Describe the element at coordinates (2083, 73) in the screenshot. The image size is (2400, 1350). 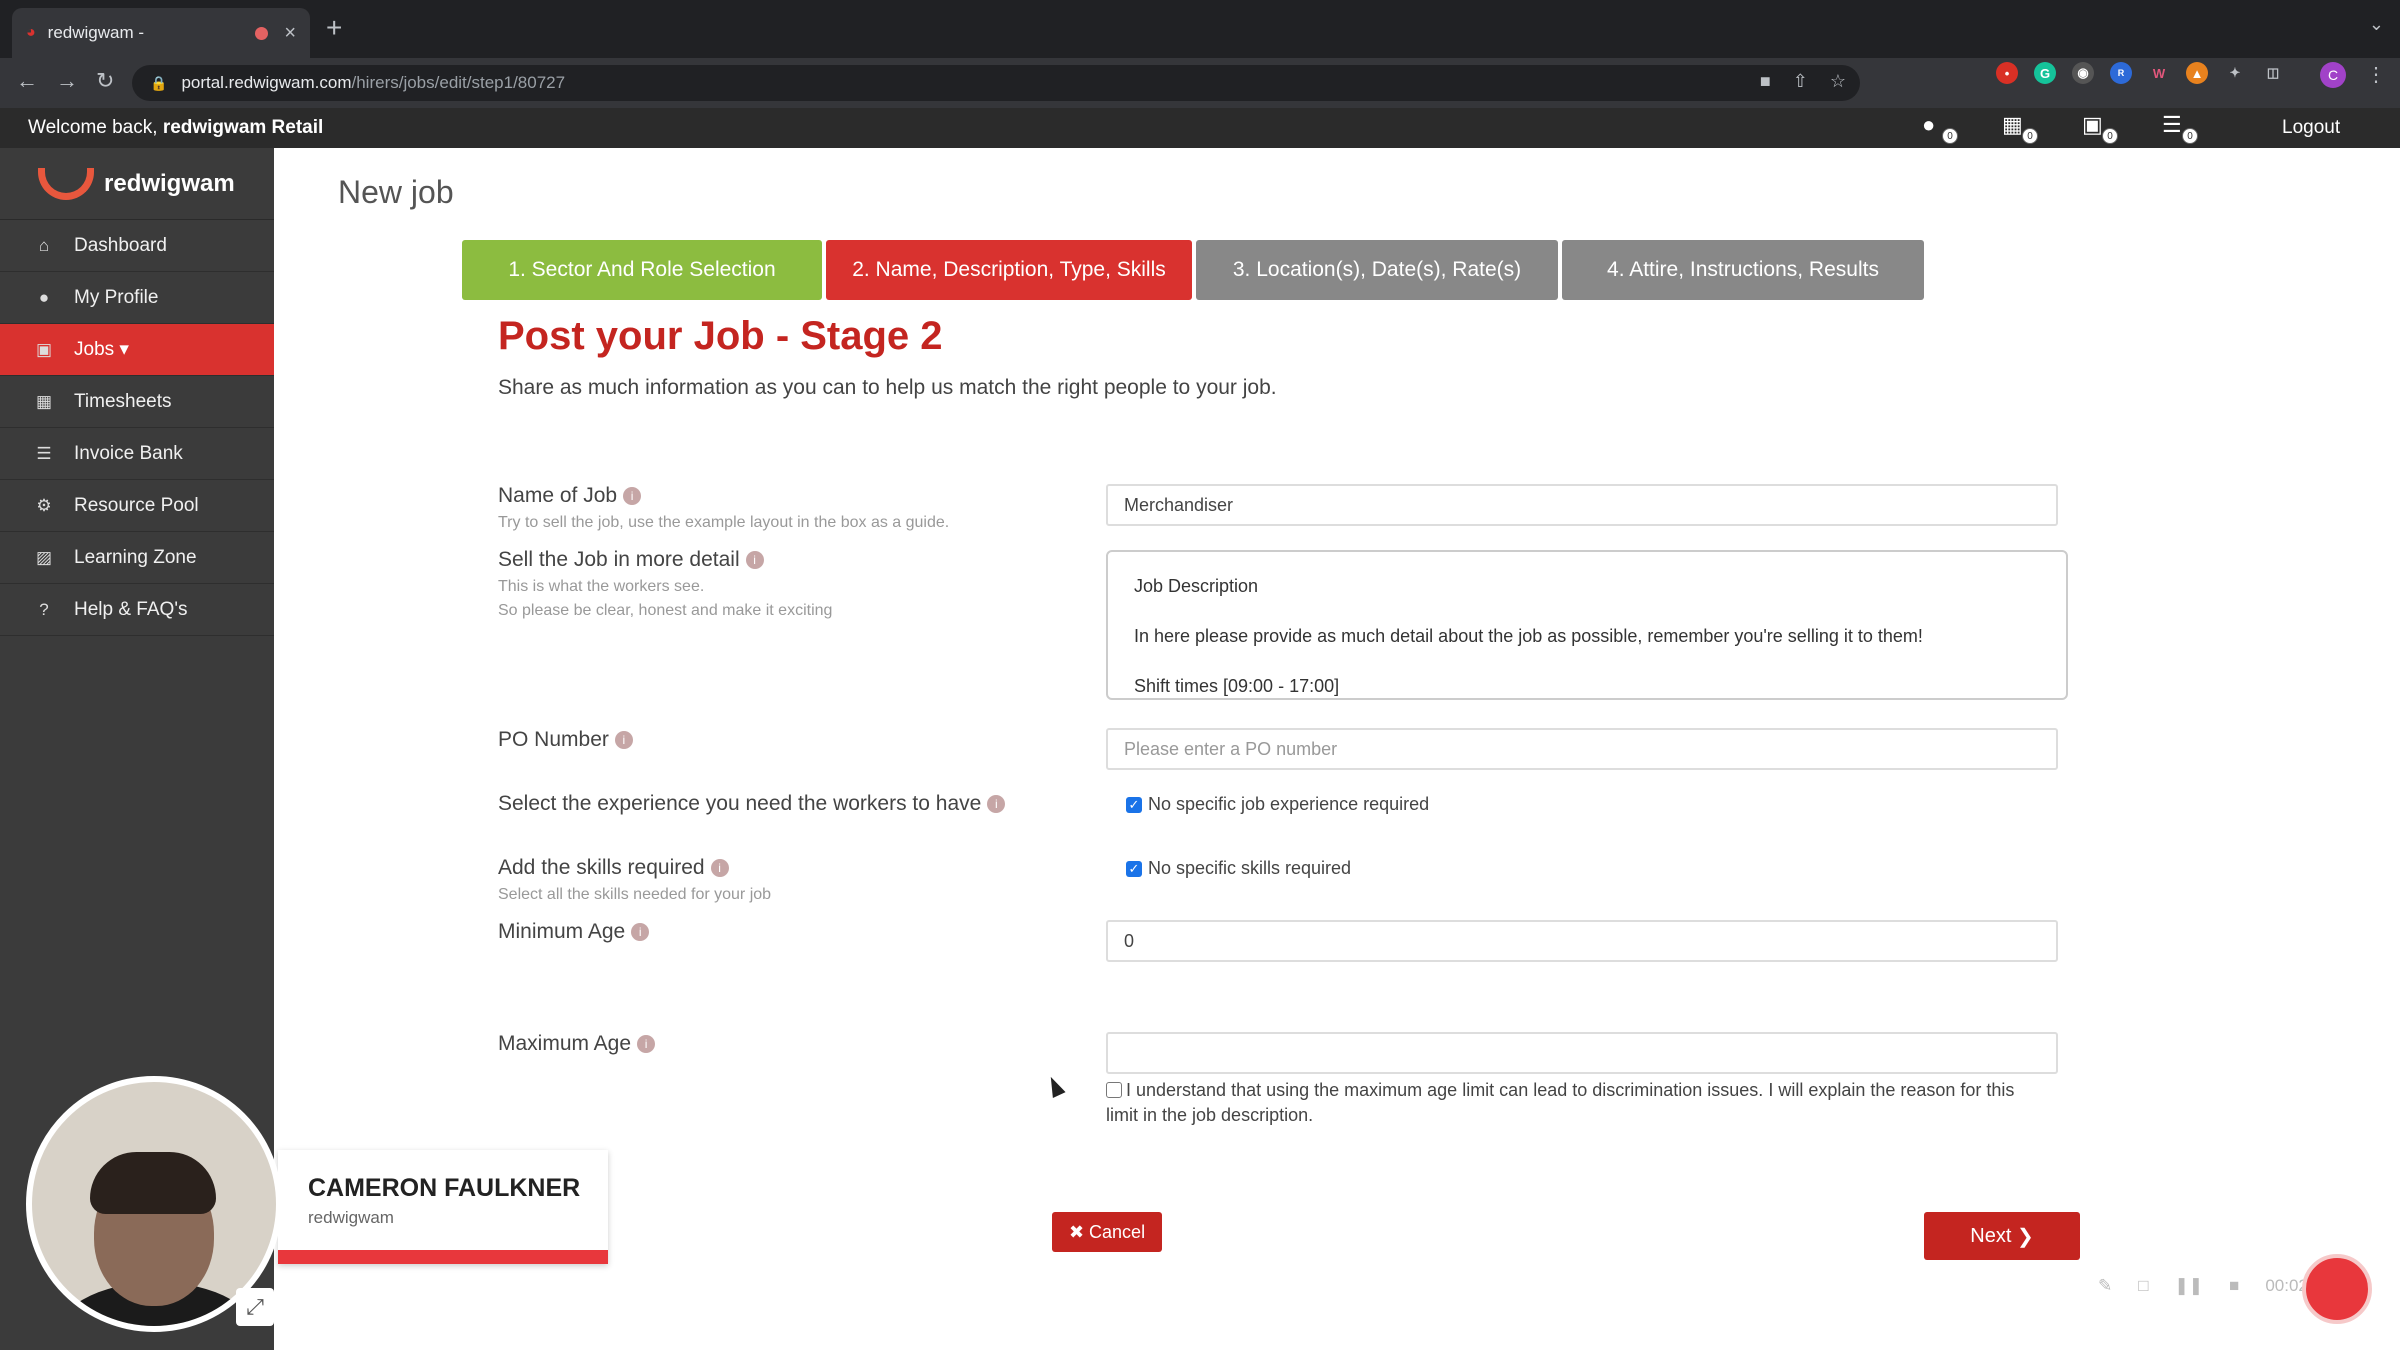
I see `extension-icon: ◉` at that location.